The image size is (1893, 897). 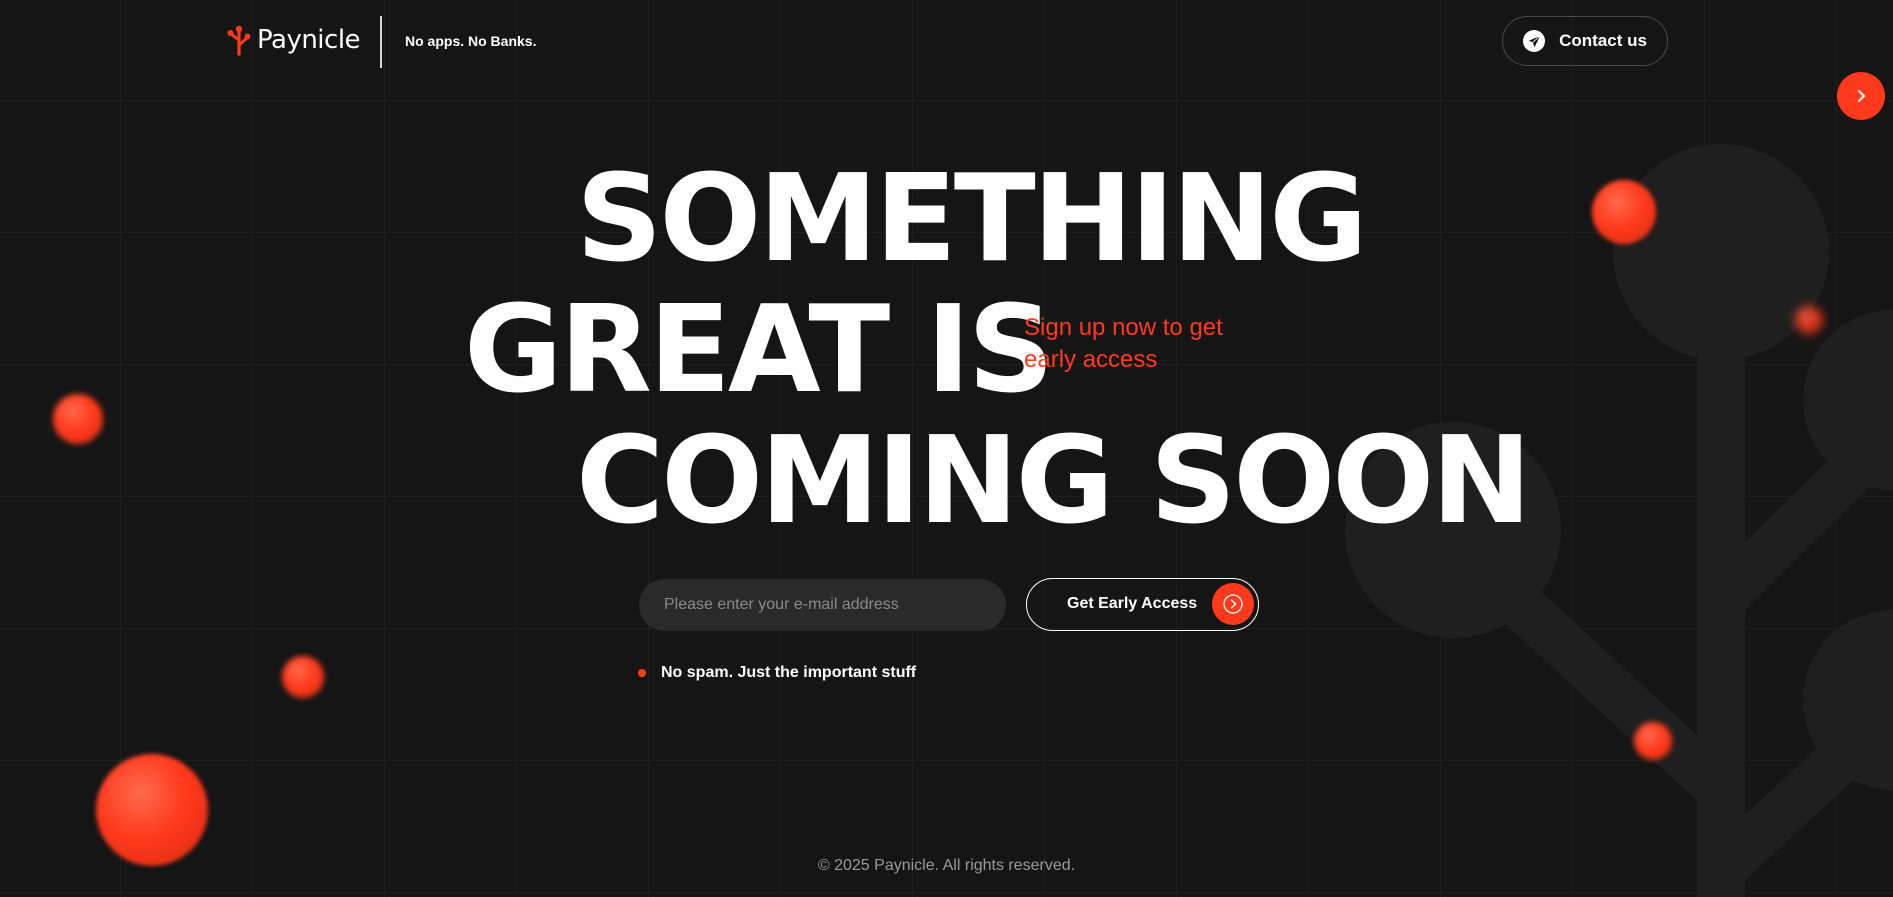 I want to click on get-early-access-label: Get Early Access, so click(x=1132, y=603).